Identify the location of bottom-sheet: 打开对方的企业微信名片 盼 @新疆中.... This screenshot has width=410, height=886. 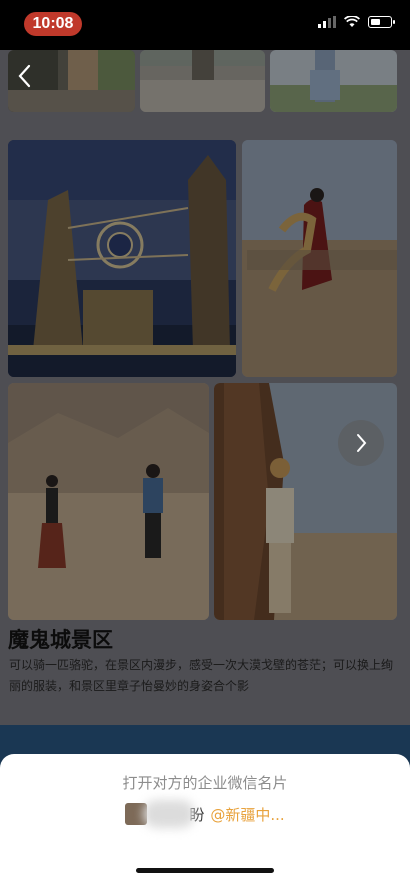
(205, 820).